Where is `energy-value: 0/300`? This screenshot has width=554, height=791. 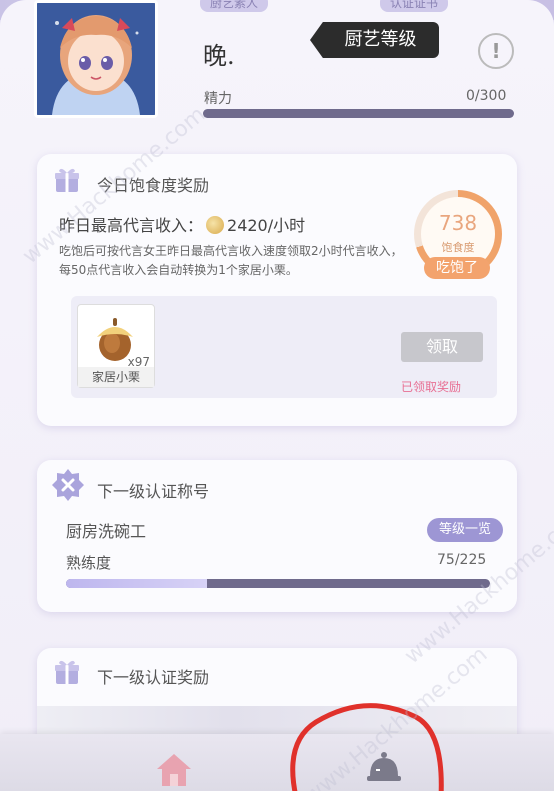 energy-value: 0/300 is located at coordinates (486, 96).